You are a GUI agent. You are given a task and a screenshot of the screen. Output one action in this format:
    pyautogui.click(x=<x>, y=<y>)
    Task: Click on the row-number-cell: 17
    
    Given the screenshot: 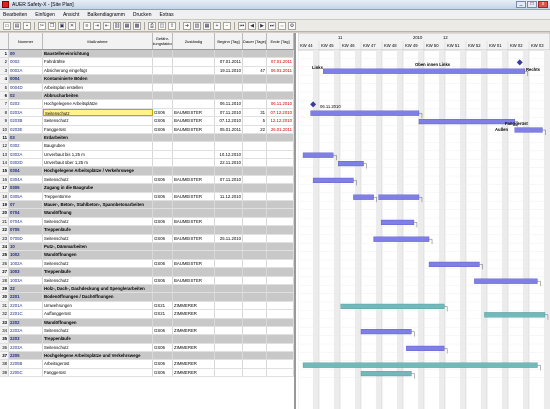 What is the action you would take?
    pyautogui.click(x=4, y=188)
    